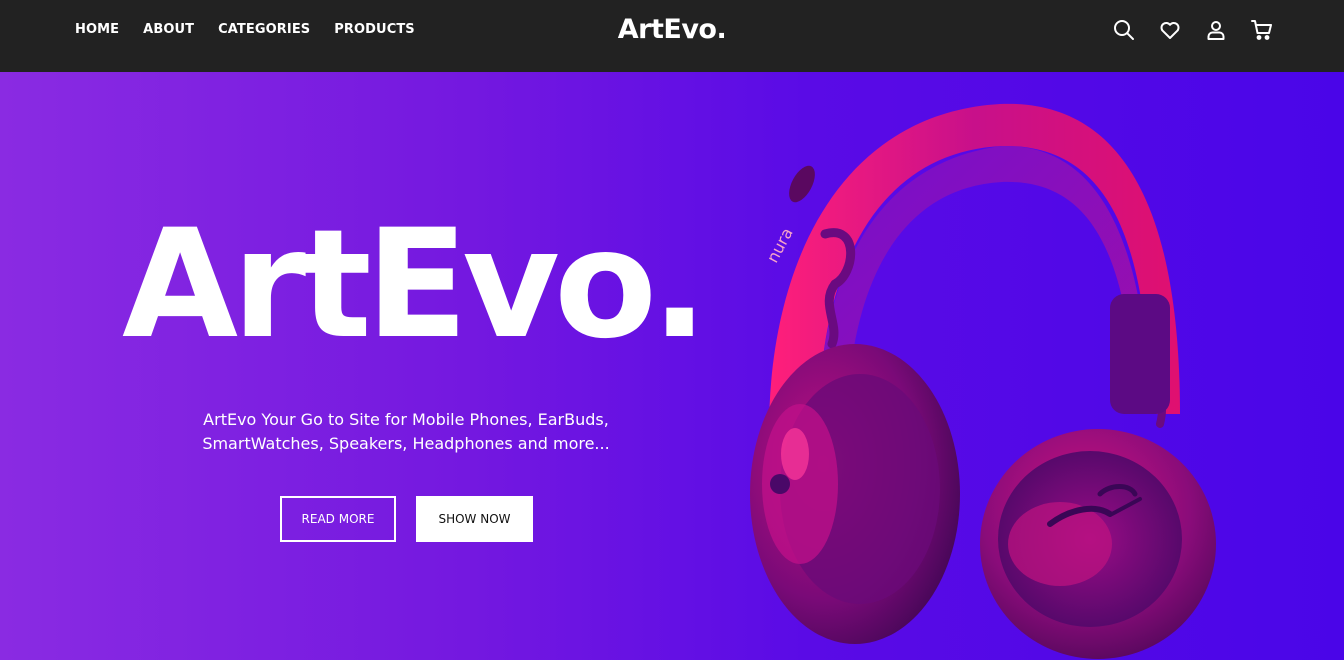 This screenshot has width=1344, height=660. Describe the element at coordinates (672, 29) in the screenshot. I see `brand-logo-text: ArtEvo.` at that location.